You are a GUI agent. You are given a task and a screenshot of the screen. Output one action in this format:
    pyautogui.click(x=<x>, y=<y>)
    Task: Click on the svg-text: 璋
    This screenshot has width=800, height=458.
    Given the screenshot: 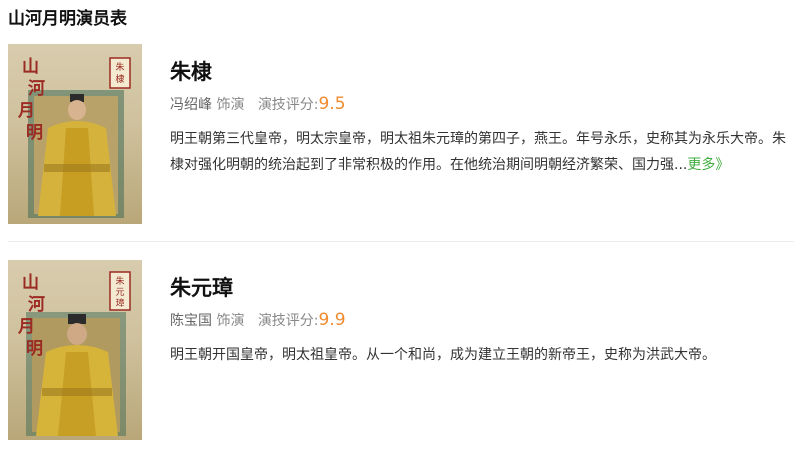 What is the action you would take?
    pyautogui.click(x=119, y=303)
    